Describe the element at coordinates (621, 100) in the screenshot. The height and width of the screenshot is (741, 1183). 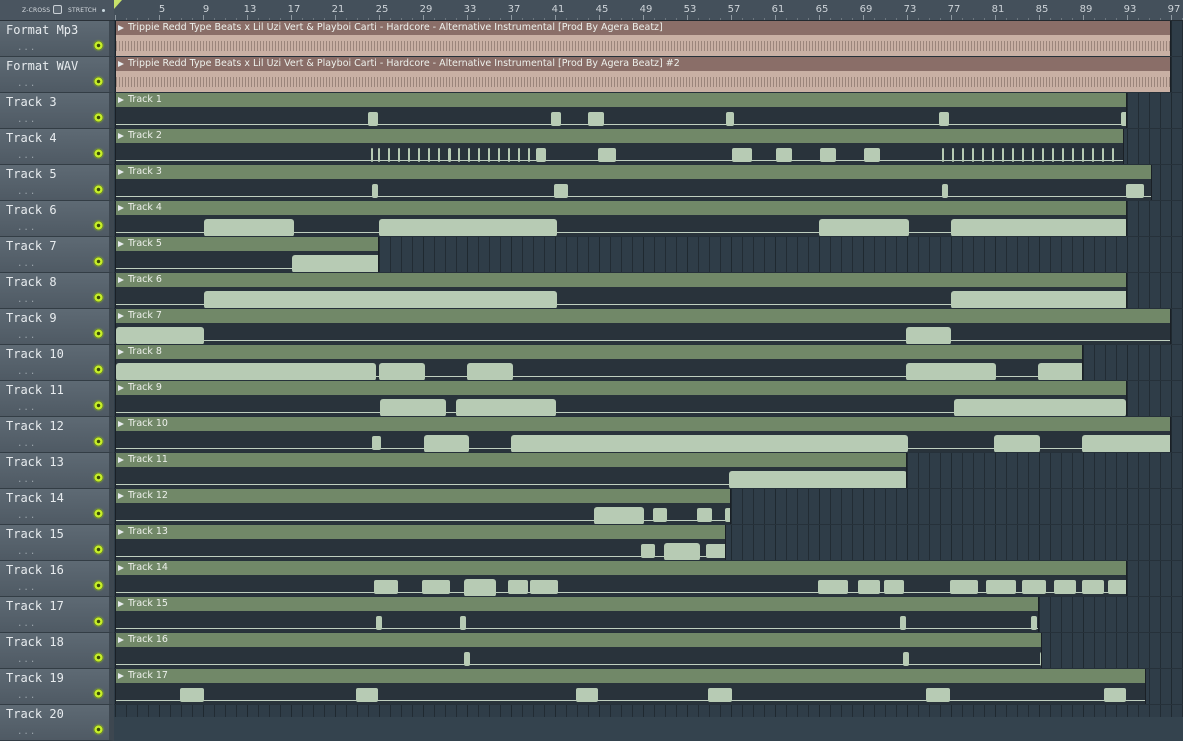
I see `clip-title-bar: Track 1` at that location.